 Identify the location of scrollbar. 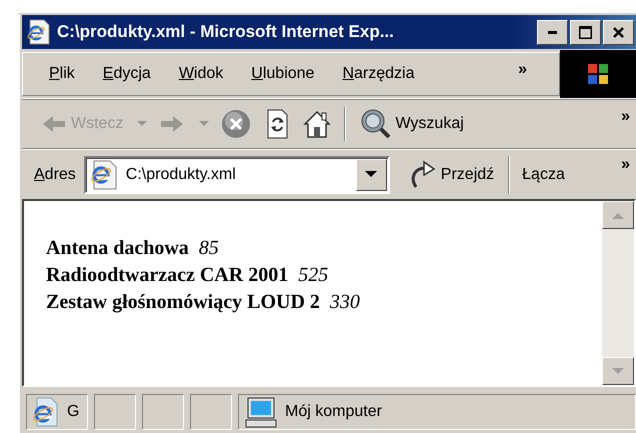
(618, 293).